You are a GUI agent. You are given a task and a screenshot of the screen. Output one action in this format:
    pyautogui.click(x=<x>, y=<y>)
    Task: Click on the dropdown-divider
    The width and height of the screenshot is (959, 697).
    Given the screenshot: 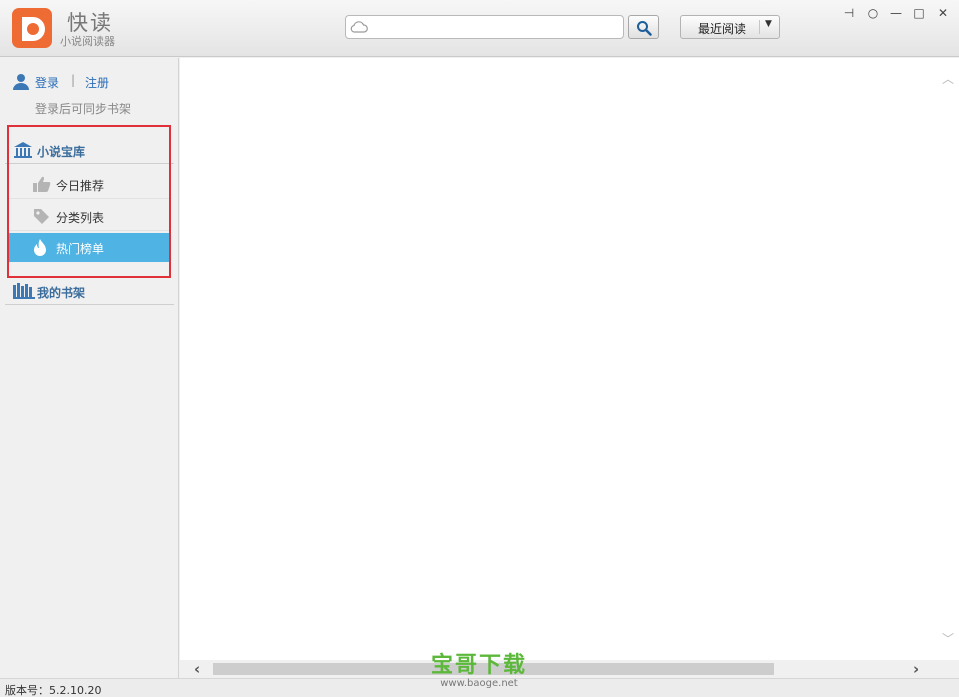 What is the action you would take?
    pyautogui.click(x=759, y=27)
    